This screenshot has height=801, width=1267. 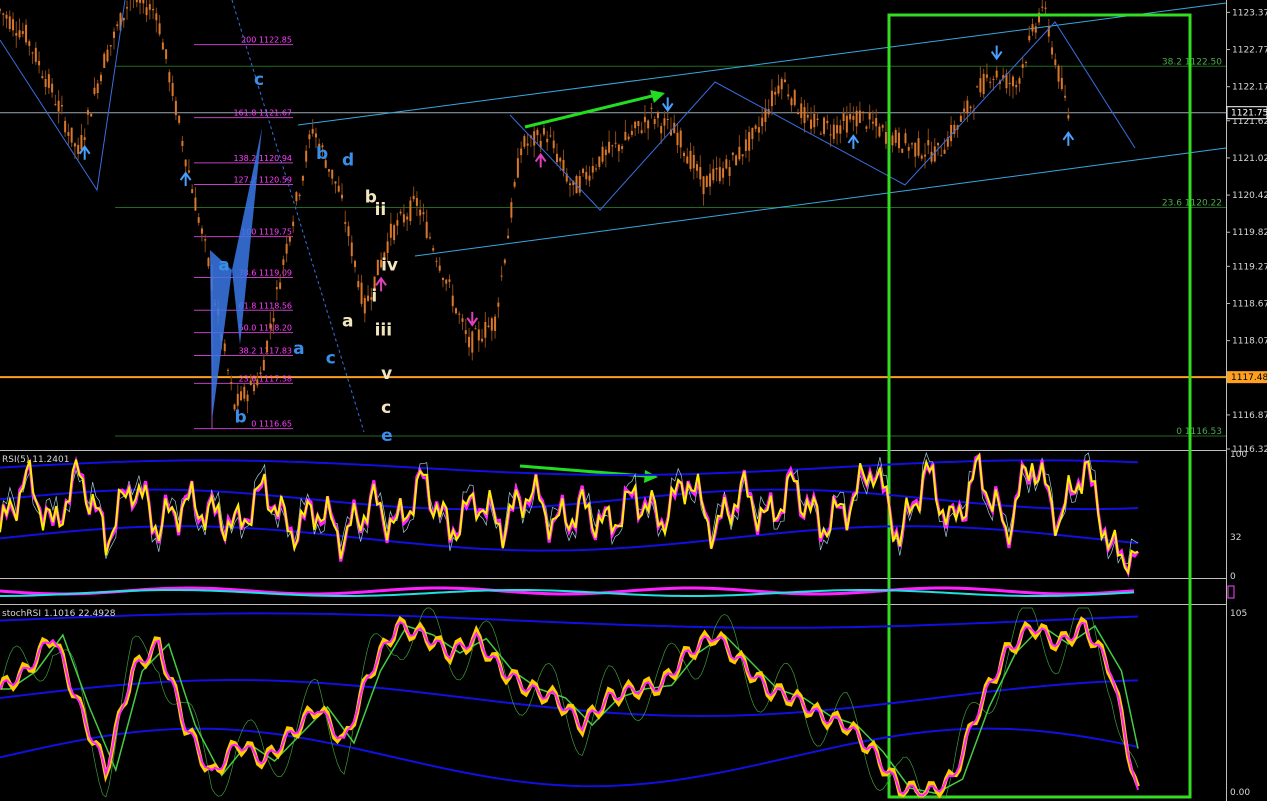 I want to click on fib-label: 127.2 1120.59, so click(x=262, y=180).